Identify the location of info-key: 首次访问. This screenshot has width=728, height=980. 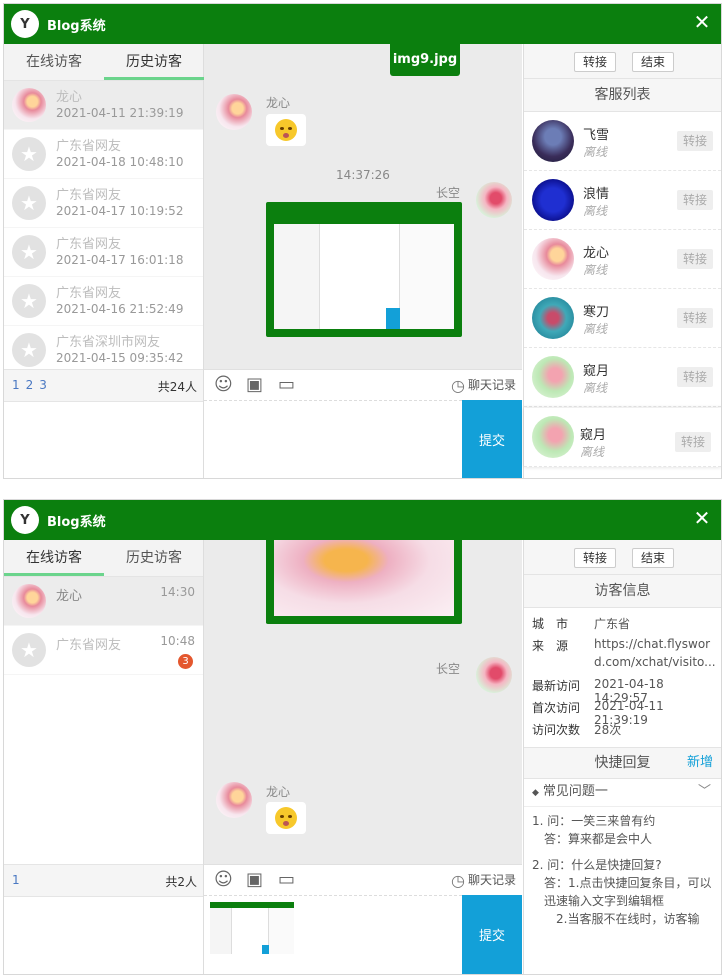
(556, 708).